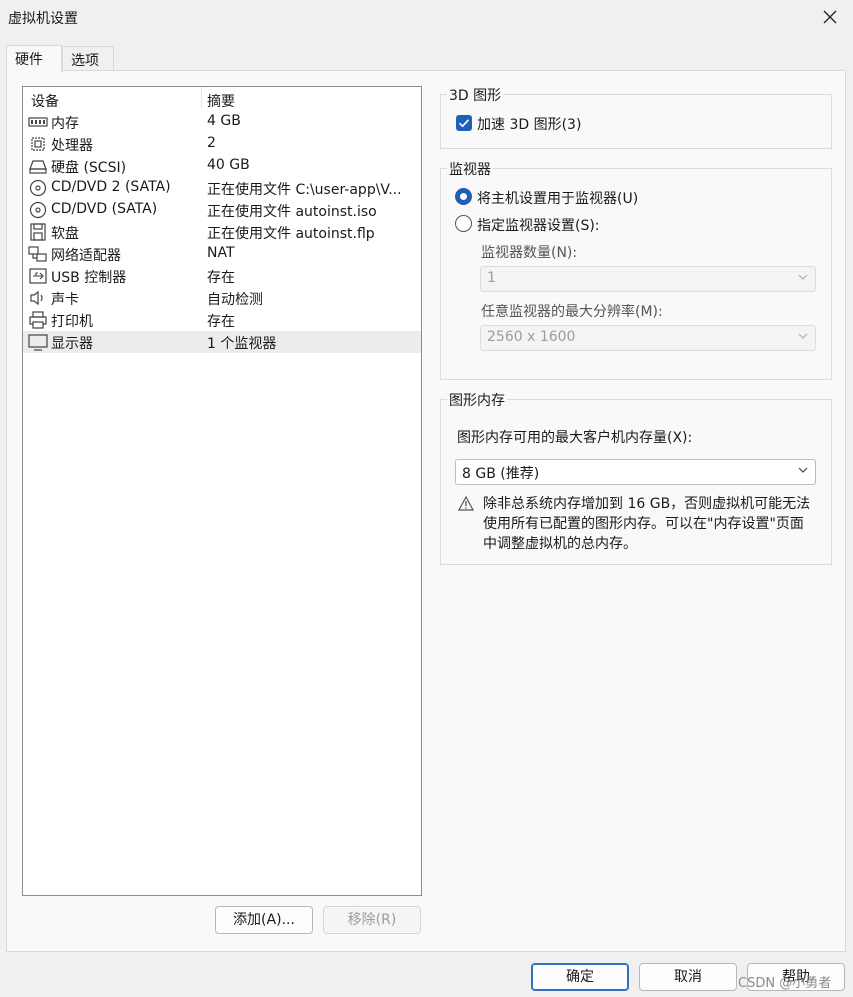 Image resolution: width=853 pixels, height=997 pixels. What do you see at coordinates (529, 124) in the screenshot?
I see `accelerate-3d-label: 加速 3D 图形(3)` at bounding box center [529, 124].